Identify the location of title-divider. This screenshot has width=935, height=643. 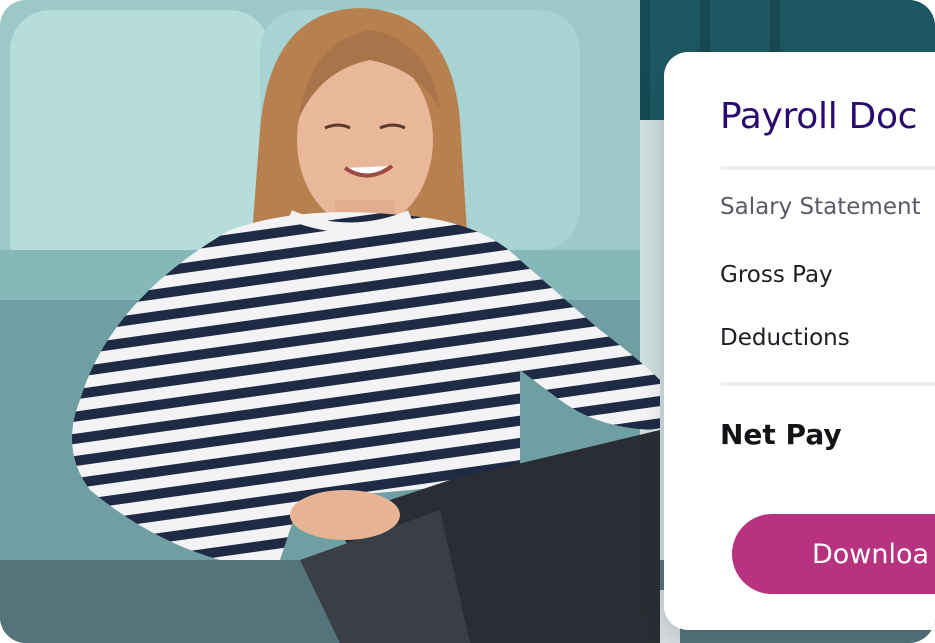
(827, 168).